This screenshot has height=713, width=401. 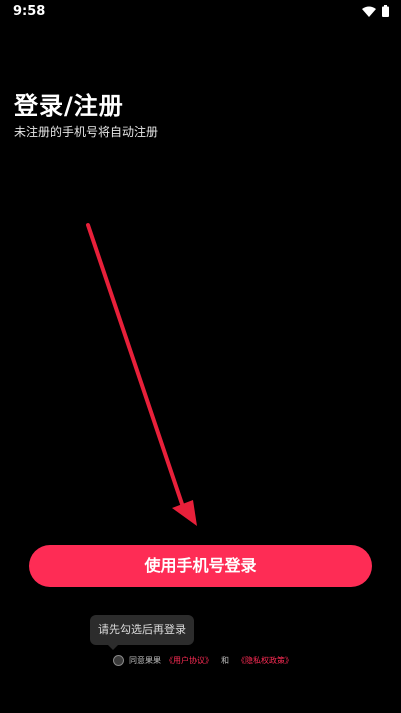 I want to click on privacy-policy-link: 《隐私权政策》, so click(x=265, y=660).